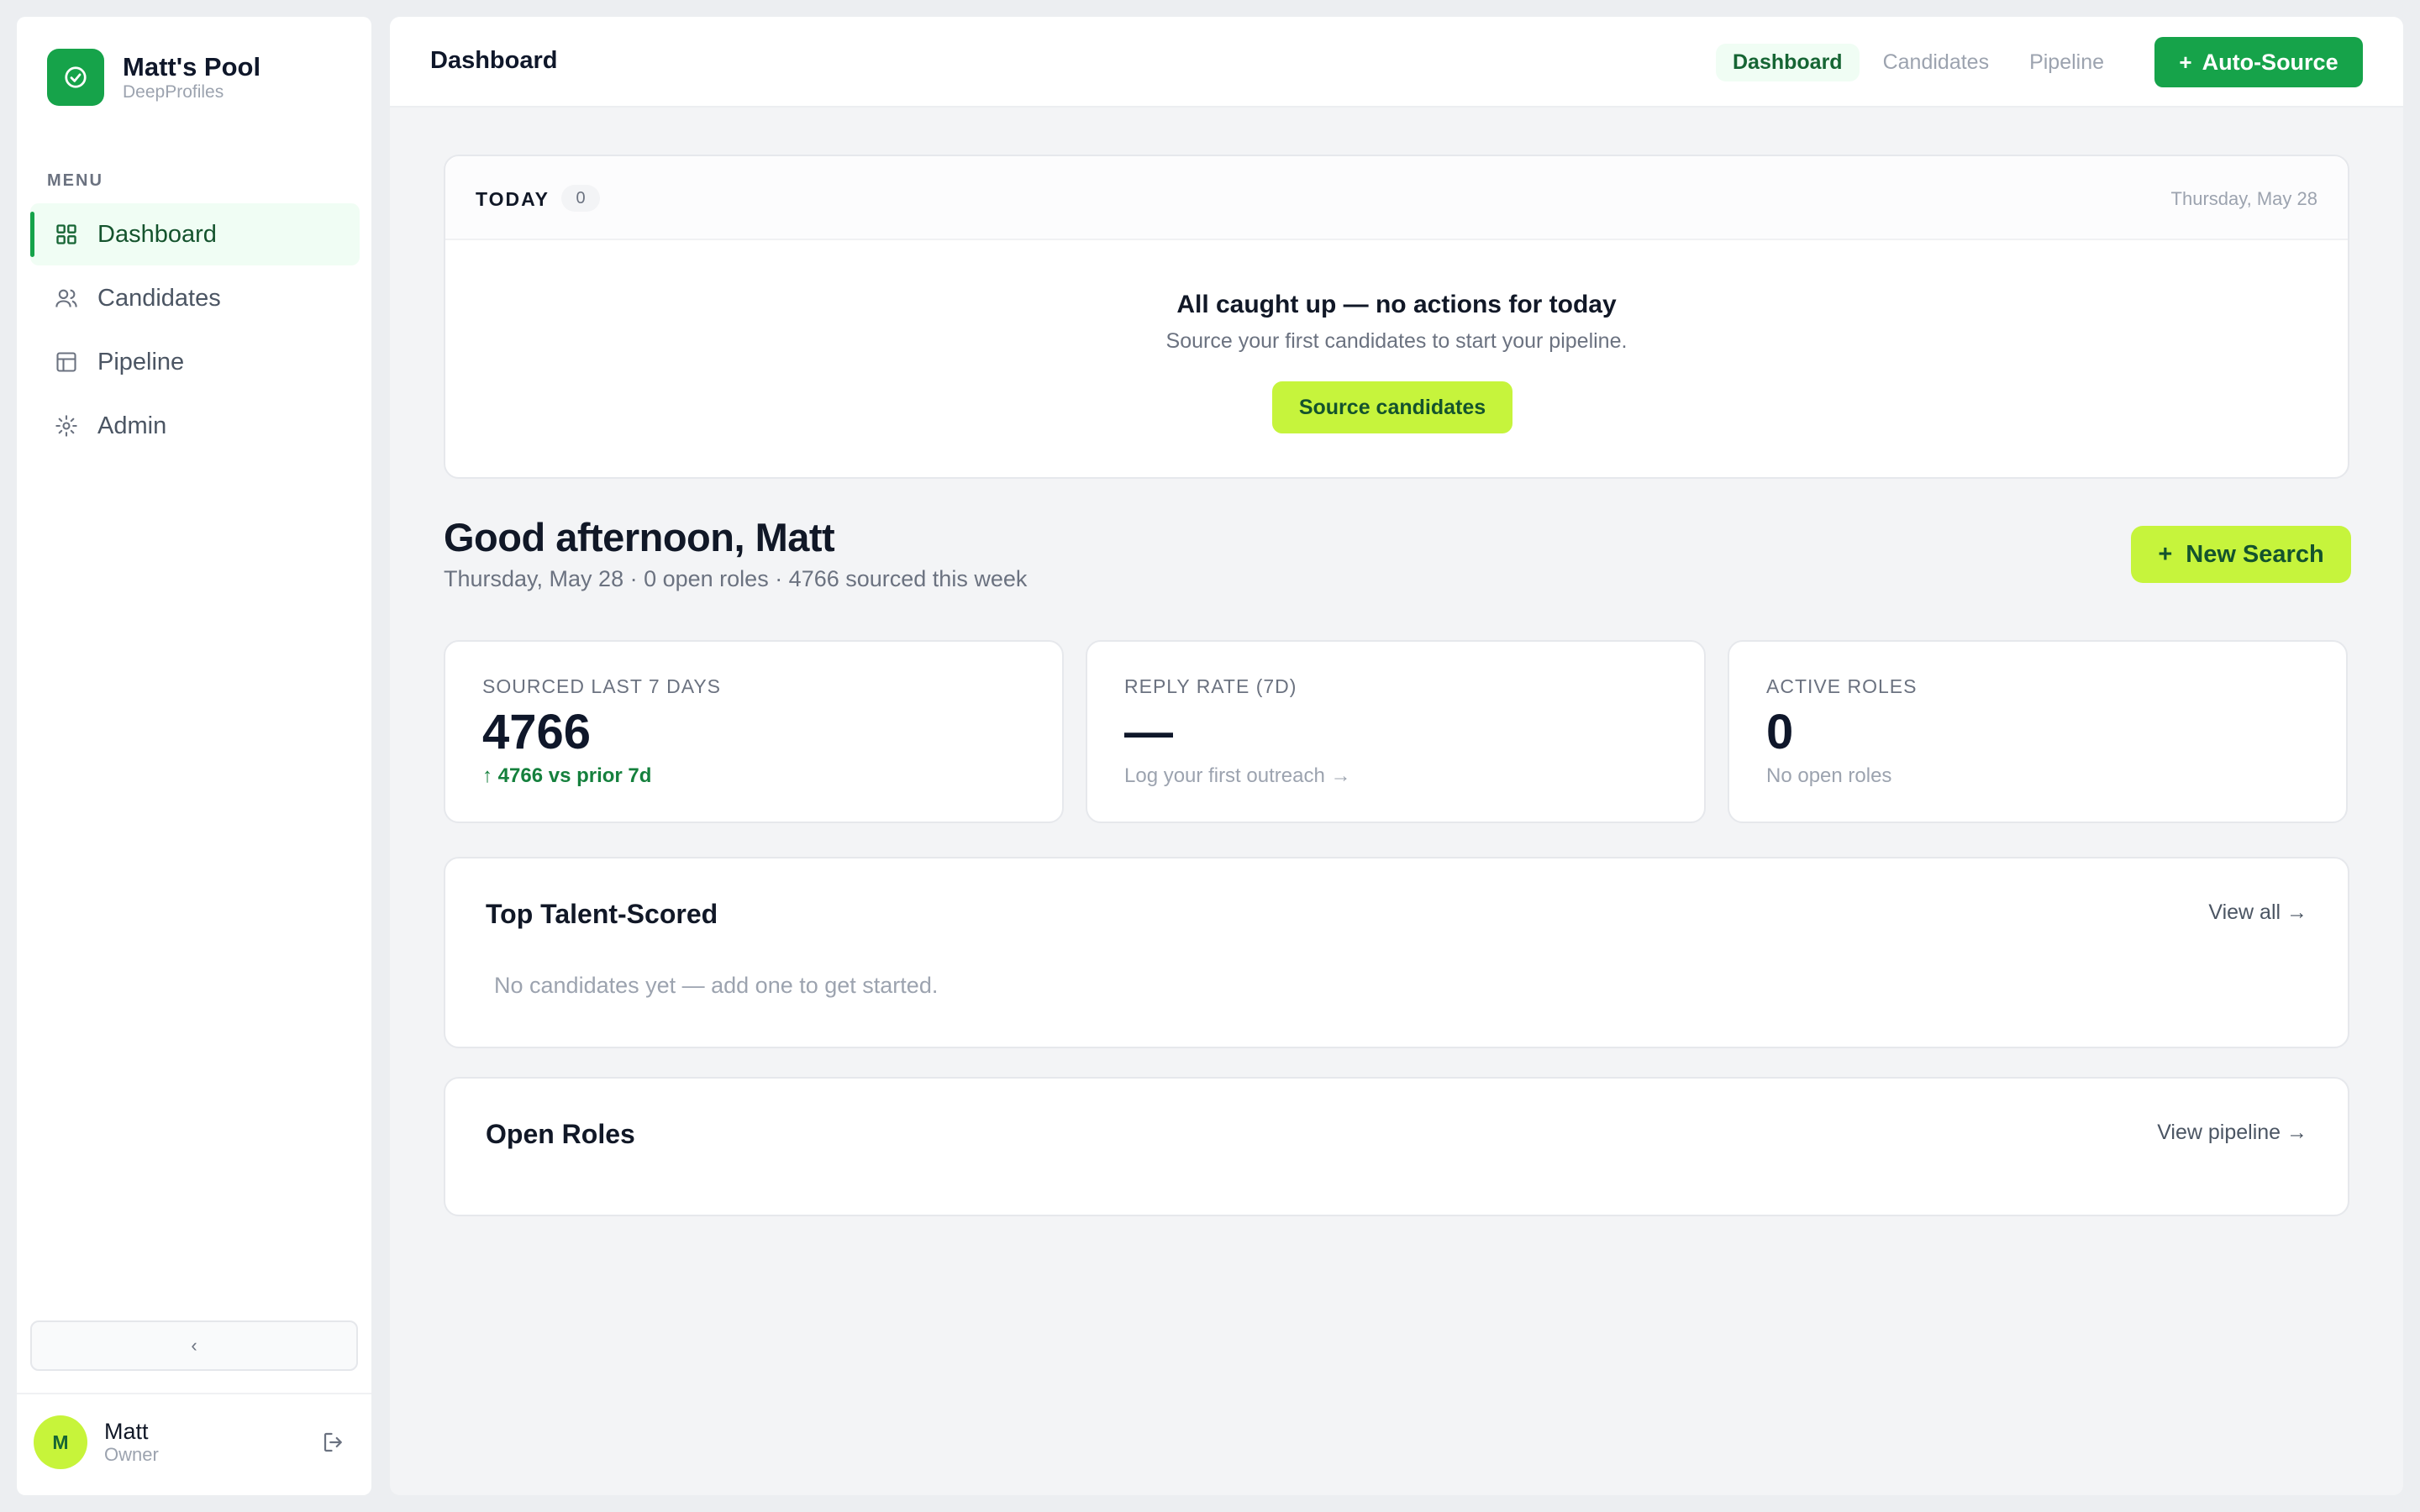 Image resolution: width=2420 pixels, height=1512 pixels. What do you see at coordinates (537, 732) in the screenshot?
I see `stat-value: 4766` at bounding box center [537, 732].